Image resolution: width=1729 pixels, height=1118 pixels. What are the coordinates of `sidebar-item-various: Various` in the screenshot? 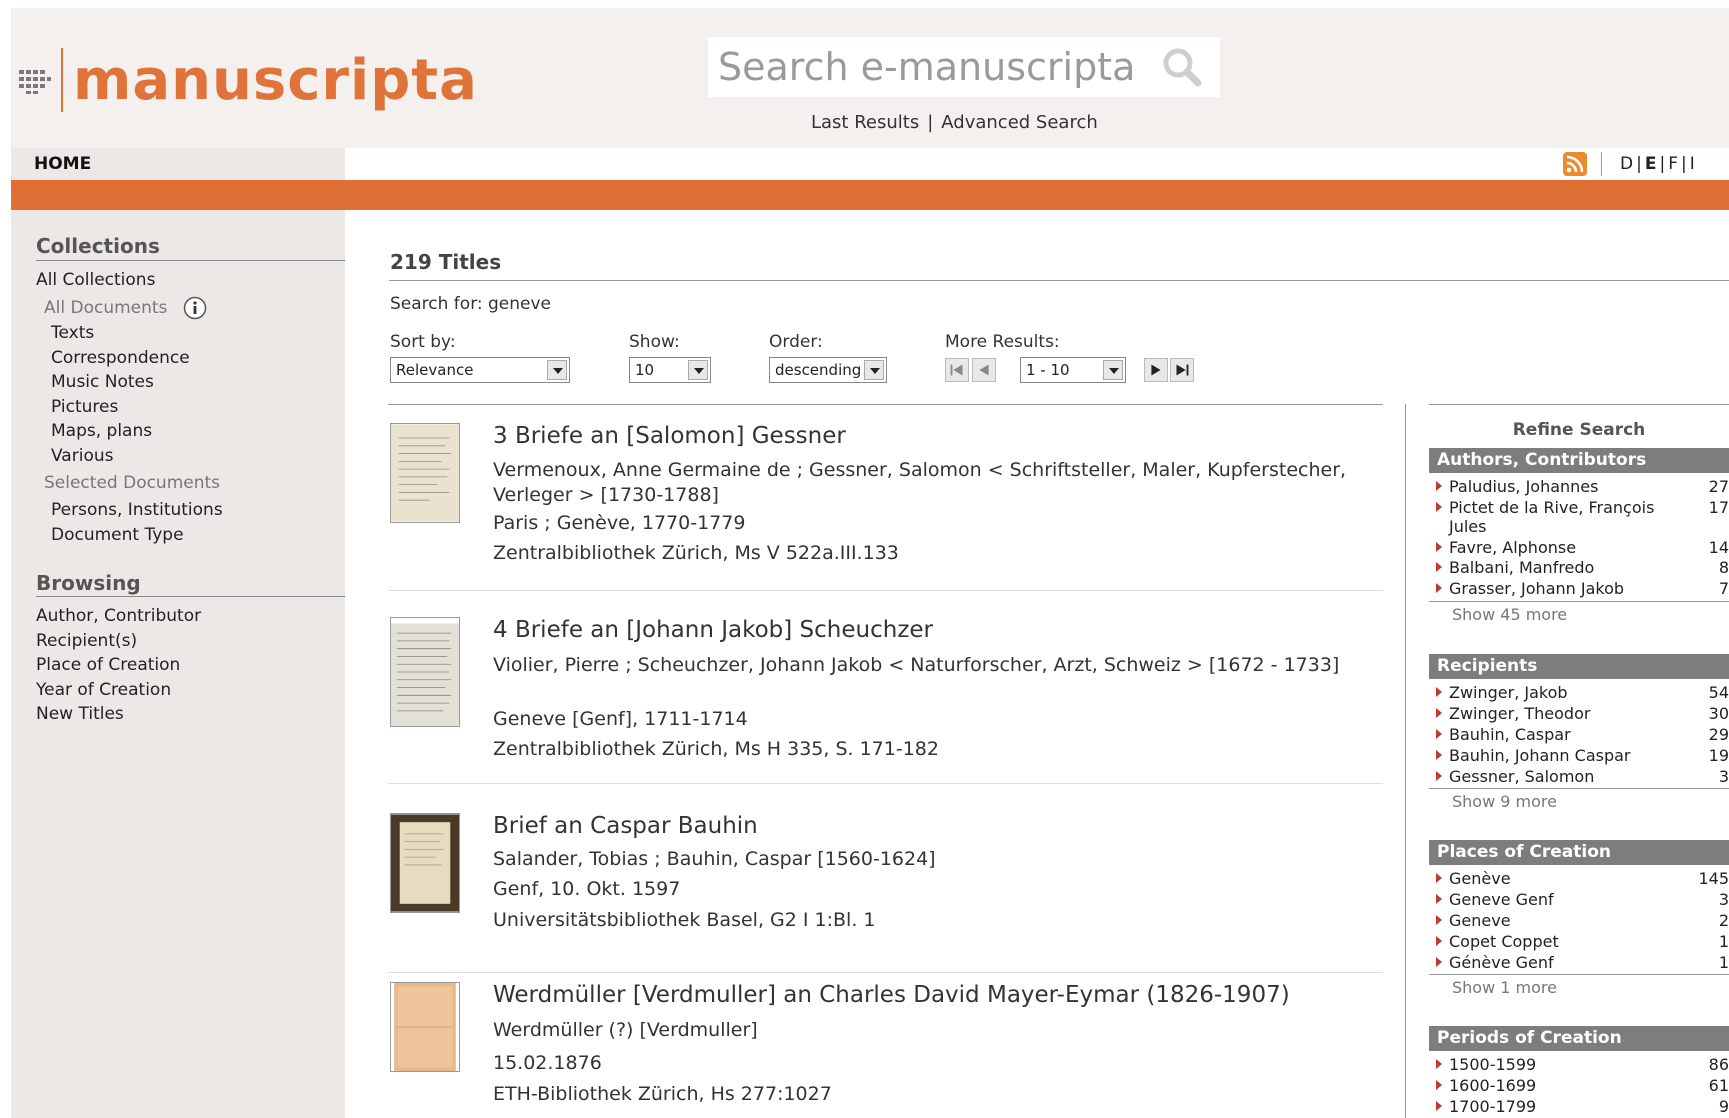 It's located at (82, 456).